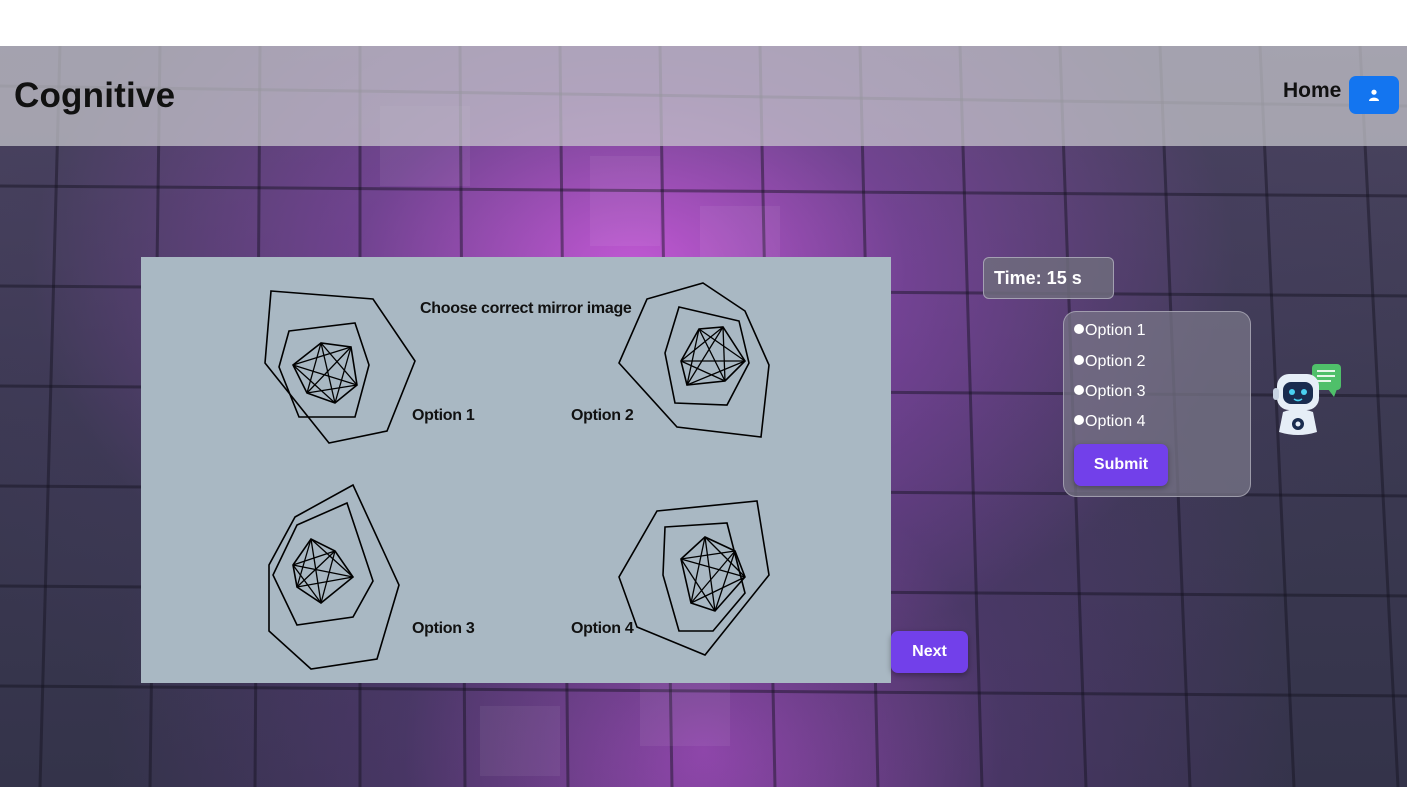 The height and width of the screenshot is (787, 1407). I want to click on timer-display: Time: 15 s, so click(1048, 278).